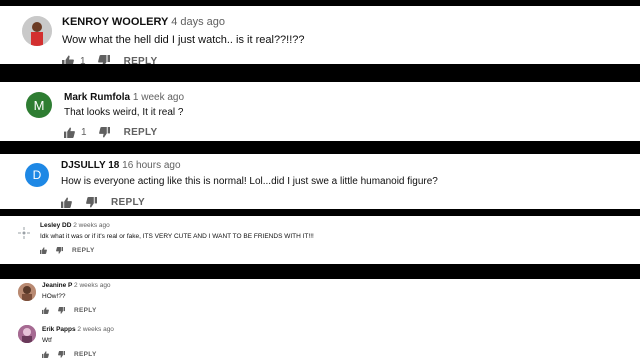  Describe the element at coordinates (90, 165) in the screenshot. I see `comment-author: DJSULLY 18` at that location.